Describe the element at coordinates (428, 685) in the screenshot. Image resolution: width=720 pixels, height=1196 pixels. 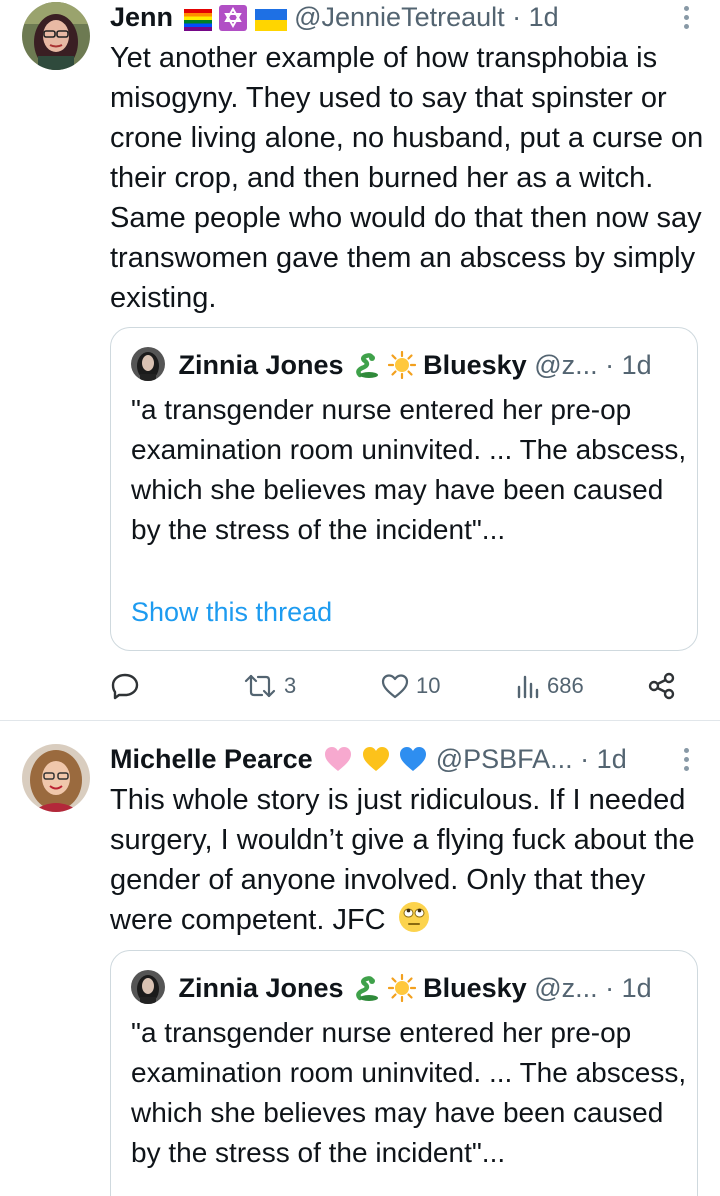
I see `like-count: 10` at that location.